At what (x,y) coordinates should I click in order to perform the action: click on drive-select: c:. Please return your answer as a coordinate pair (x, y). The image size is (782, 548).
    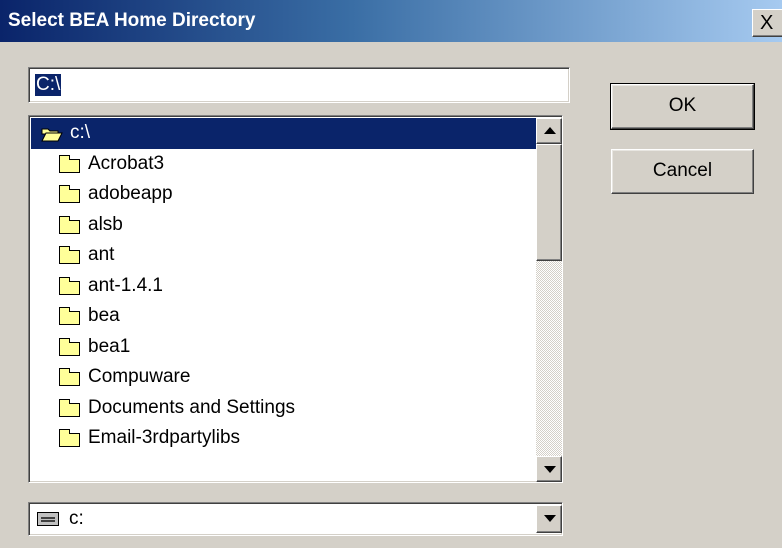
    Looking at the image, I should click on (295, 519).